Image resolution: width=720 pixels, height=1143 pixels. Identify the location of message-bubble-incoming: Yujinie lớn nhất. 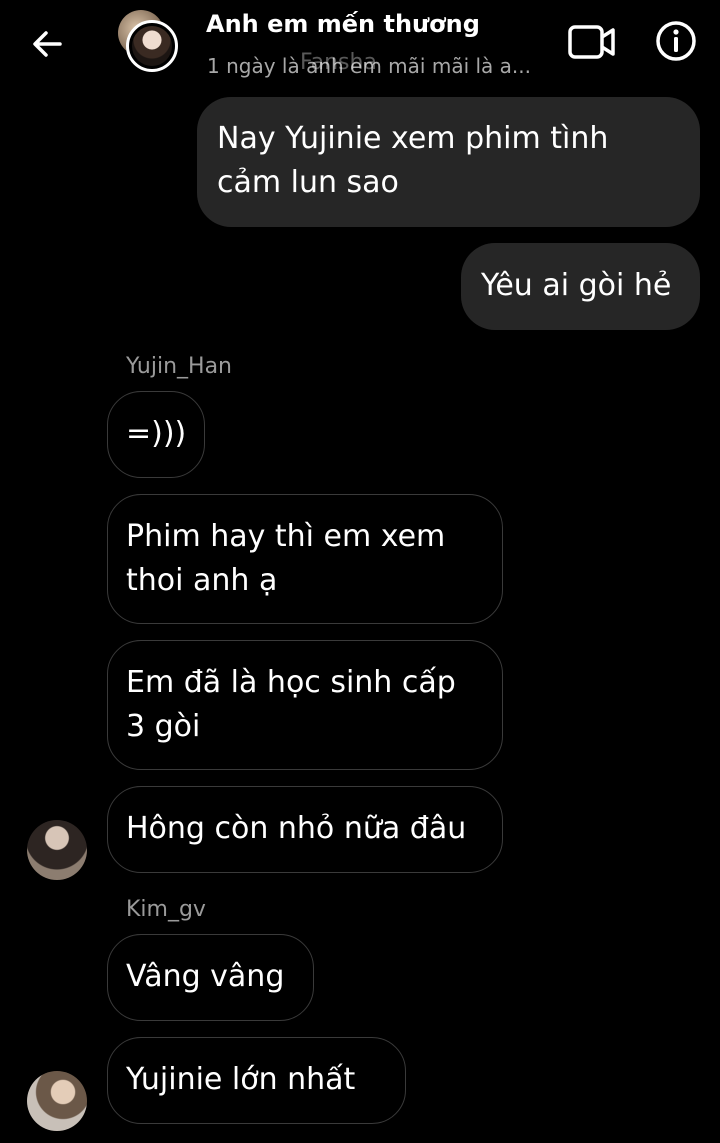
(256, 1080).